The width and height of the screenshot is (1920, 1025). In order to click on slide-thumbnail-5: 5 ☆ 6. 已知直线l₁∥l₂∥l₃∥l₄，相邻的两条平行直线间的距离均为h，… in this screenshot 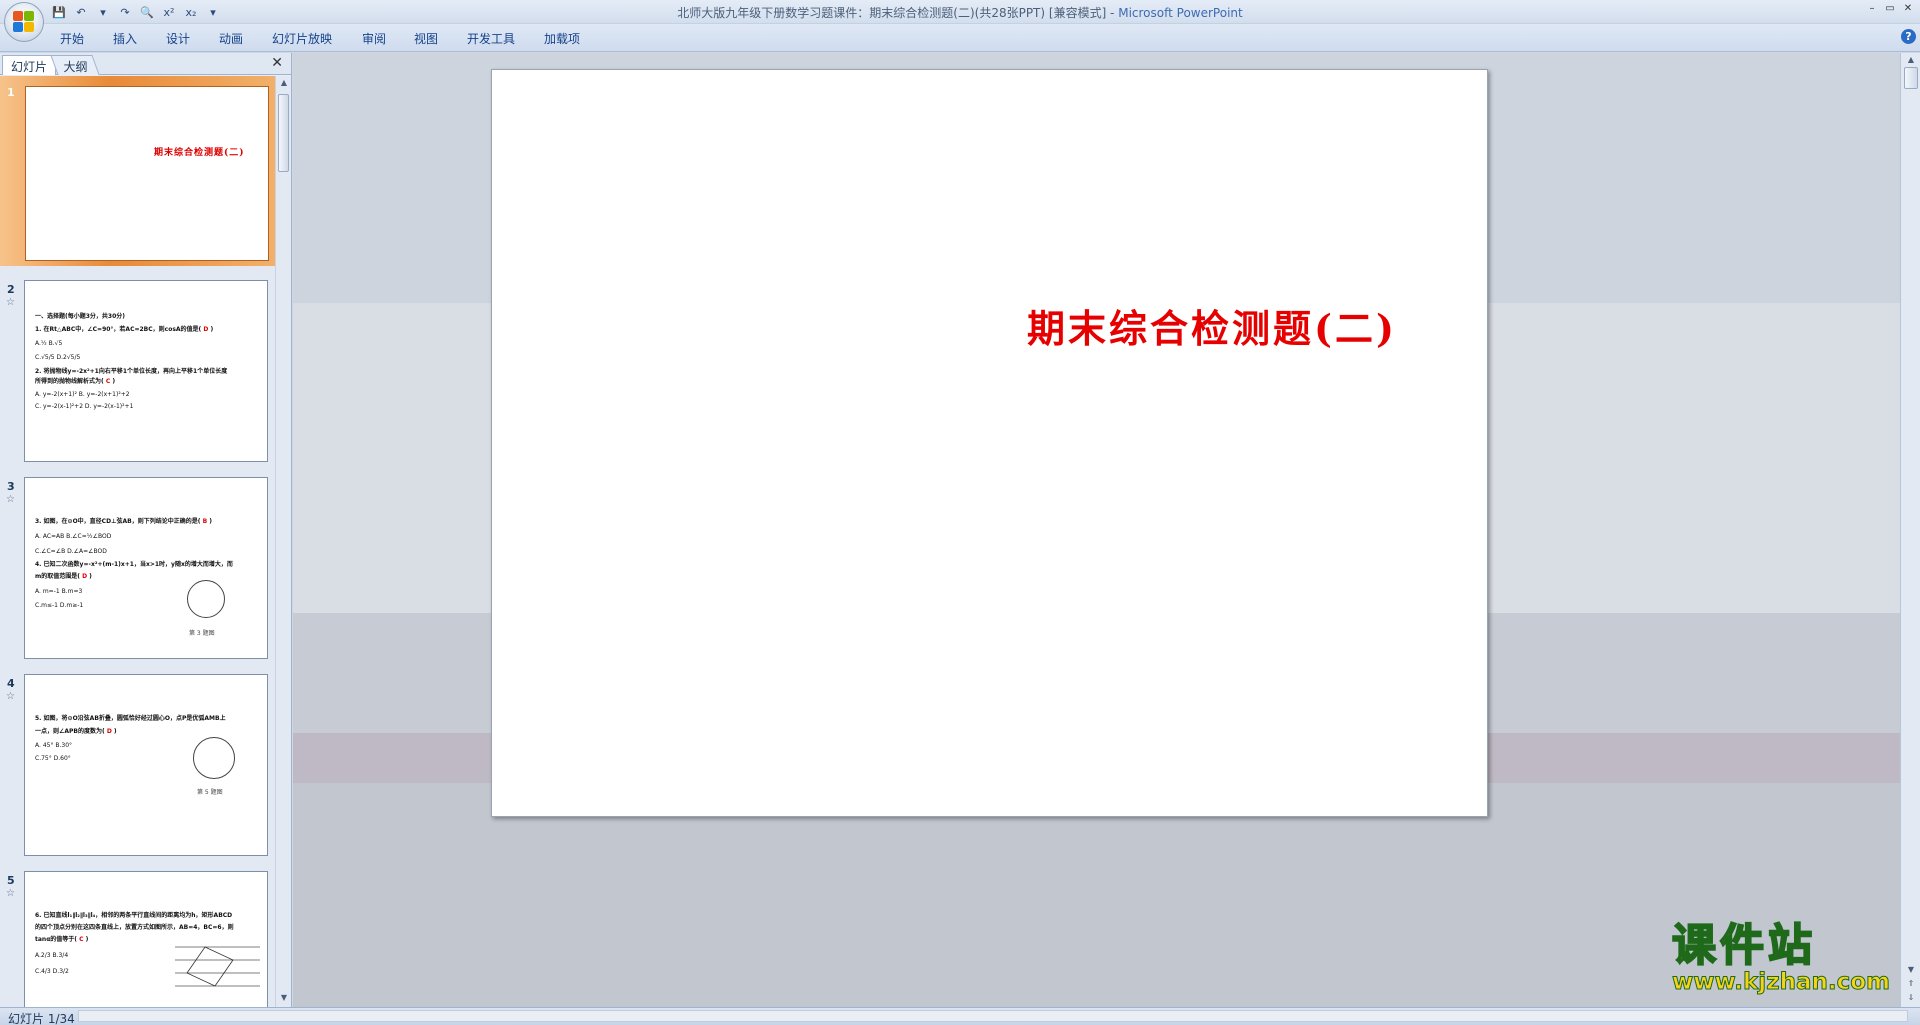, I will do `click(138, 935)`.